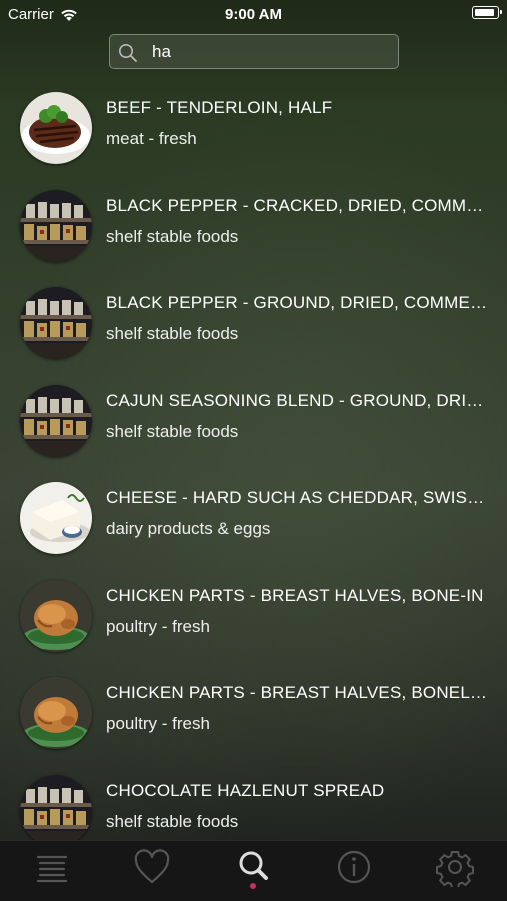 This screenshot has width=507, height=901. I want to click on food-category: meat - fresh, so click(151, 138).